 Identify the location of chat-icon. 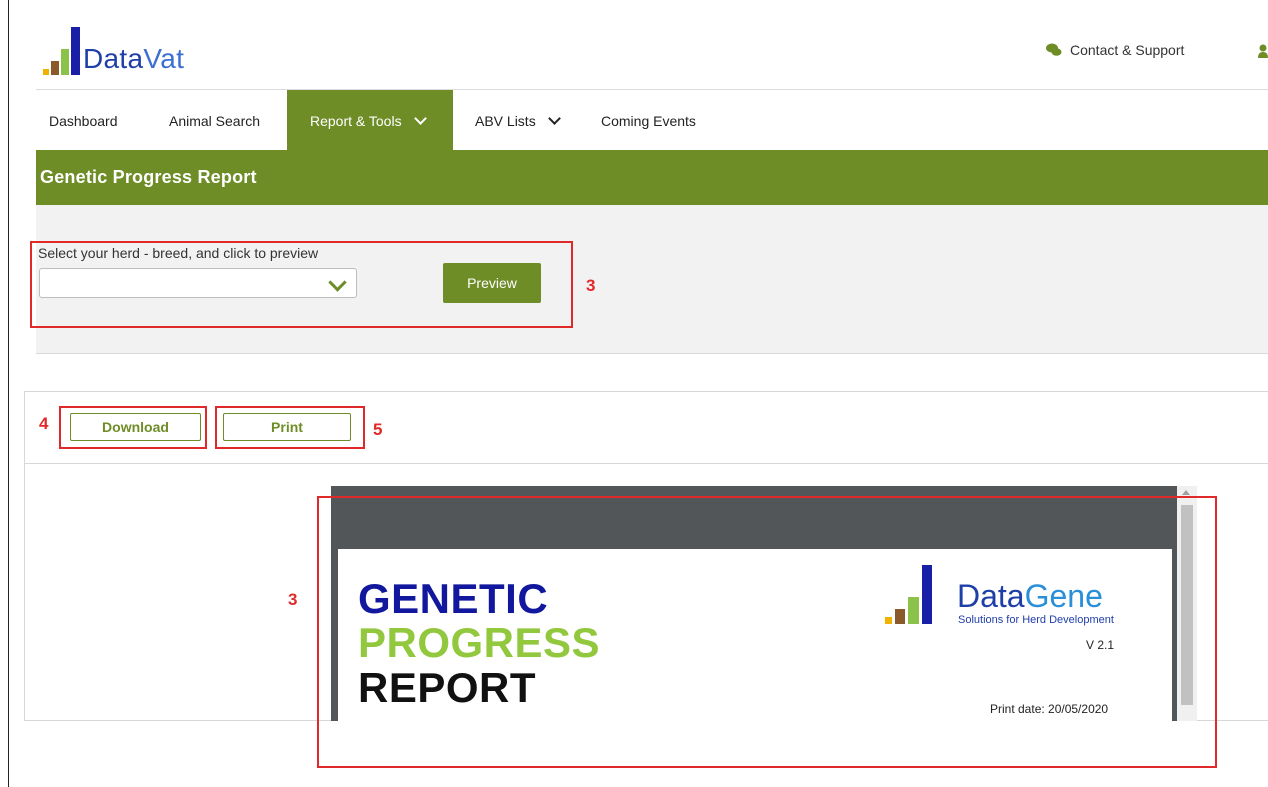
(1054, 49).